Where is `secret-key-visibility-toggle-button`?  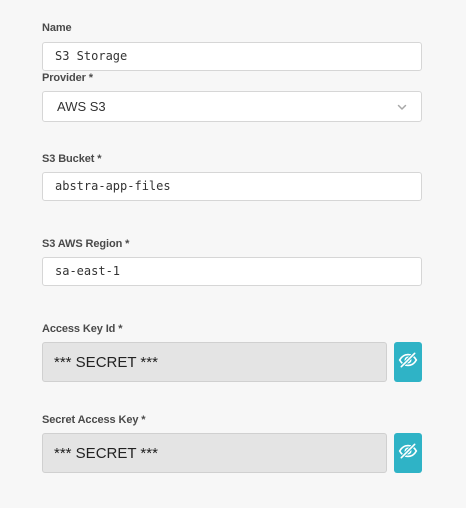
secret-key-visibility-toggle-button is located at coordinates (408, 453).